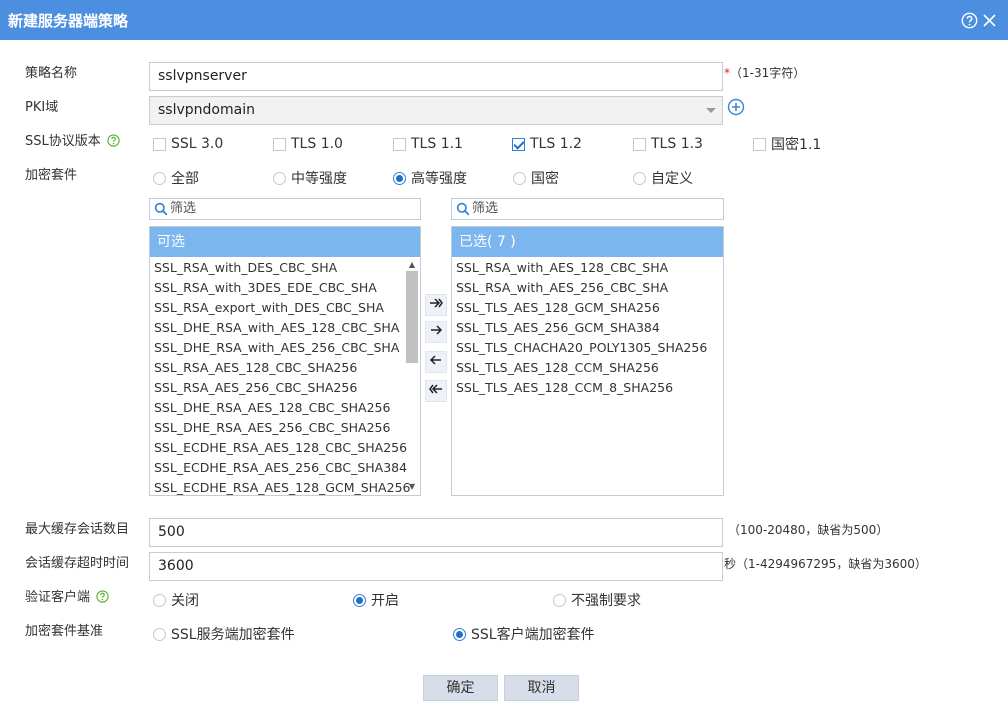  I want to click on list-item: SSL_TLS_AES_128_CCM_8_SHA256, so click(587, 388).